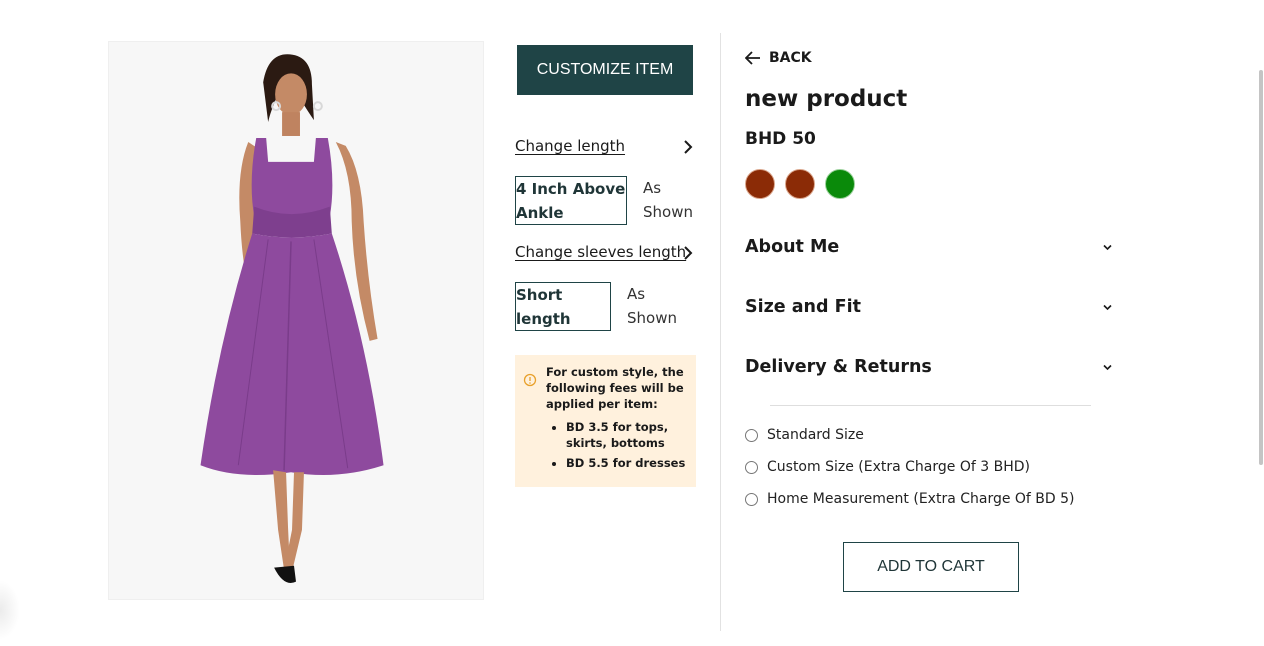 The height and width of the screenshot is (646, 1264). I want to click on change-sleeves-link: Change sleeves length, so click(600, 252).